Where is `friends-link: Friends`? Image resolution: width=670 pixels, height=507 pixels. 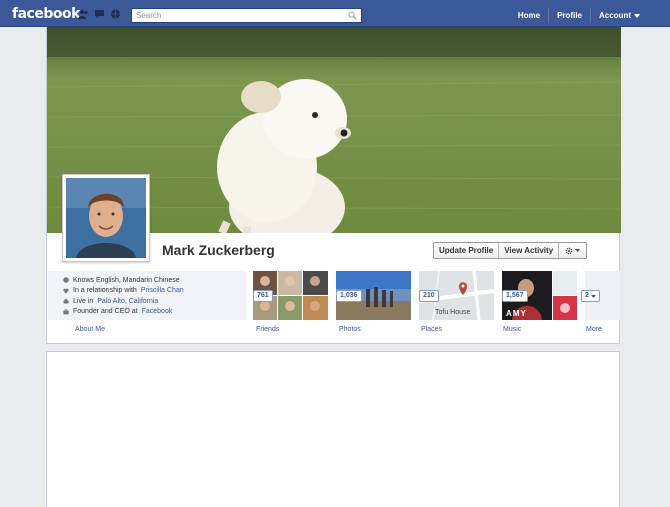 friends-link: Friends is located at coordinates (267, 329).